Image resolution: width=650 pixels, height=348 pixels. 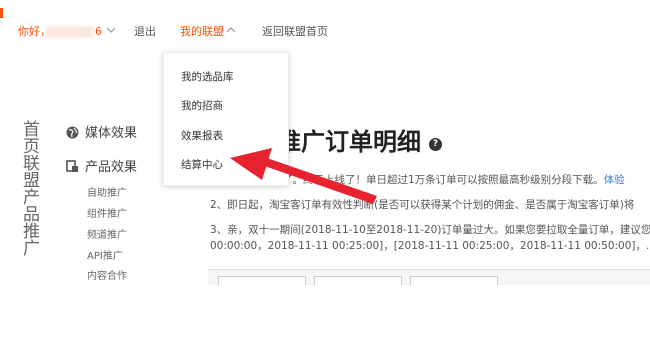 I want to click on menu-item-report: 效果报表, so click(x=202, y=135).